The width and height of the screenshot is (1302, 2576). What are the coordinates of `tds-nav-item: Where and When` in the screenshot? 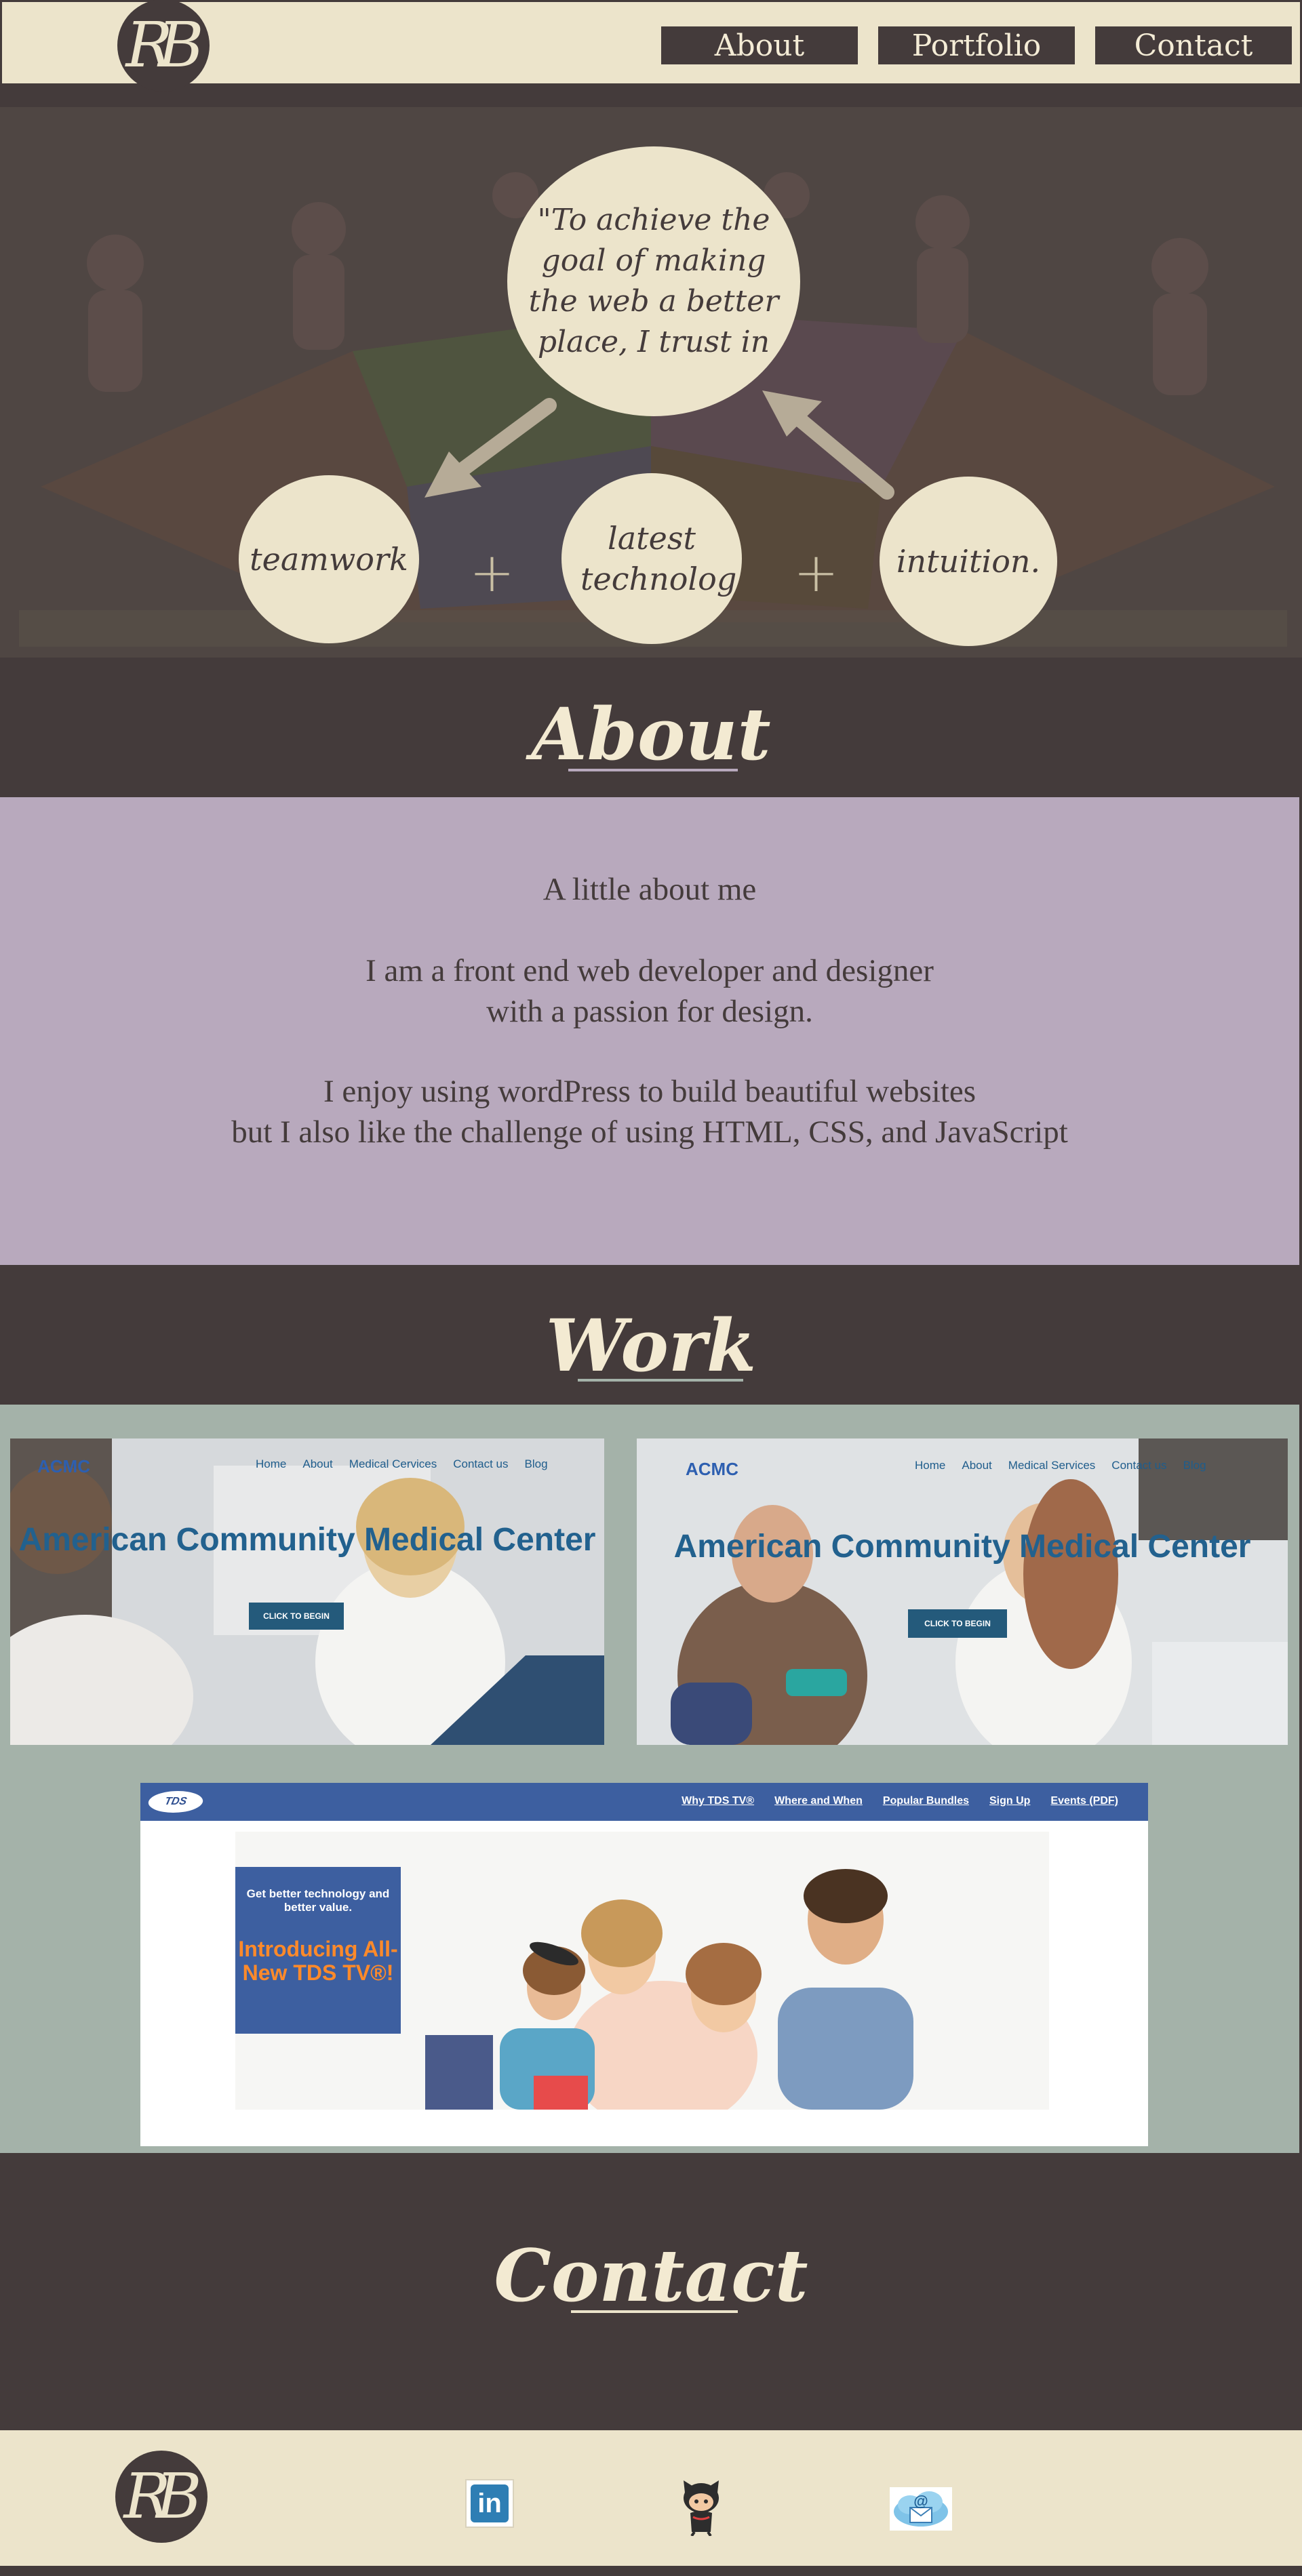 It's located at (818, 1801).